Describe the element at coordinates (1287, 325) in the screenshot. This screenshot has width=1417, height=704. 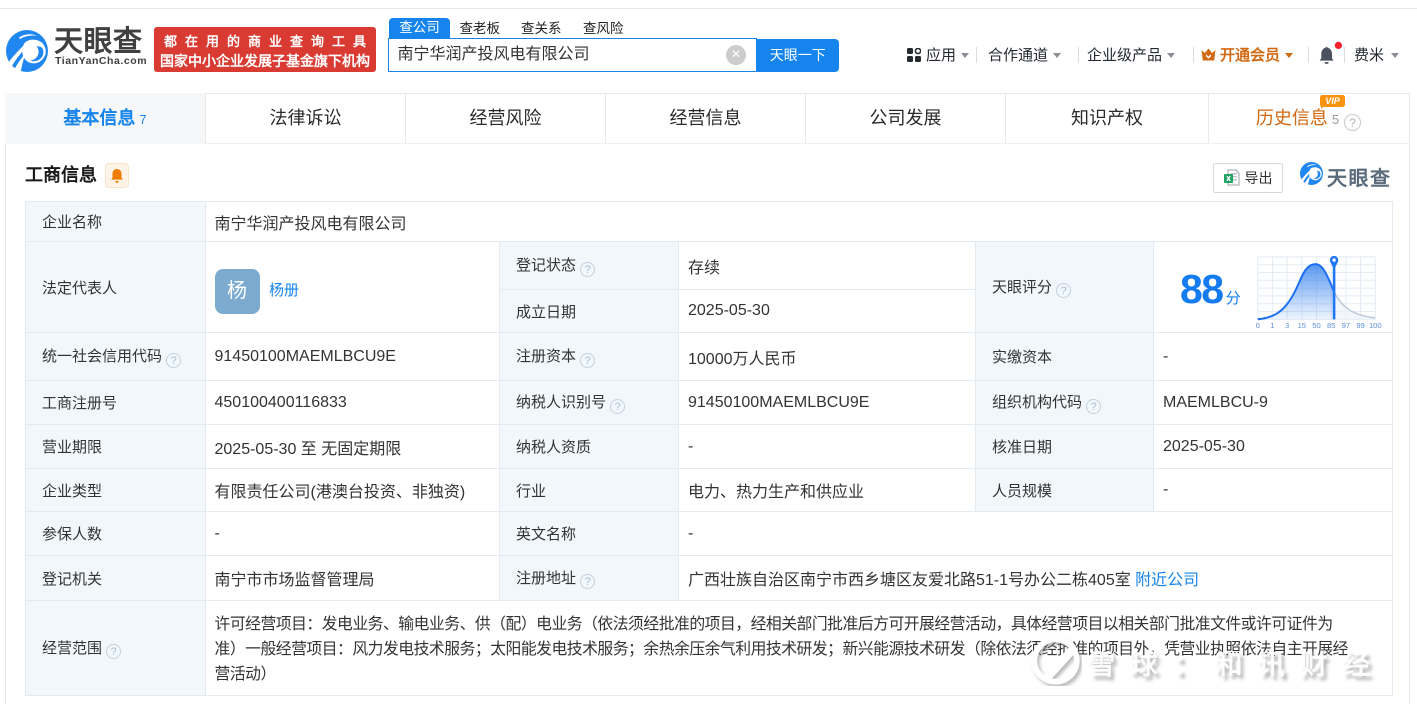
I see `svg-text: 3` at that location.